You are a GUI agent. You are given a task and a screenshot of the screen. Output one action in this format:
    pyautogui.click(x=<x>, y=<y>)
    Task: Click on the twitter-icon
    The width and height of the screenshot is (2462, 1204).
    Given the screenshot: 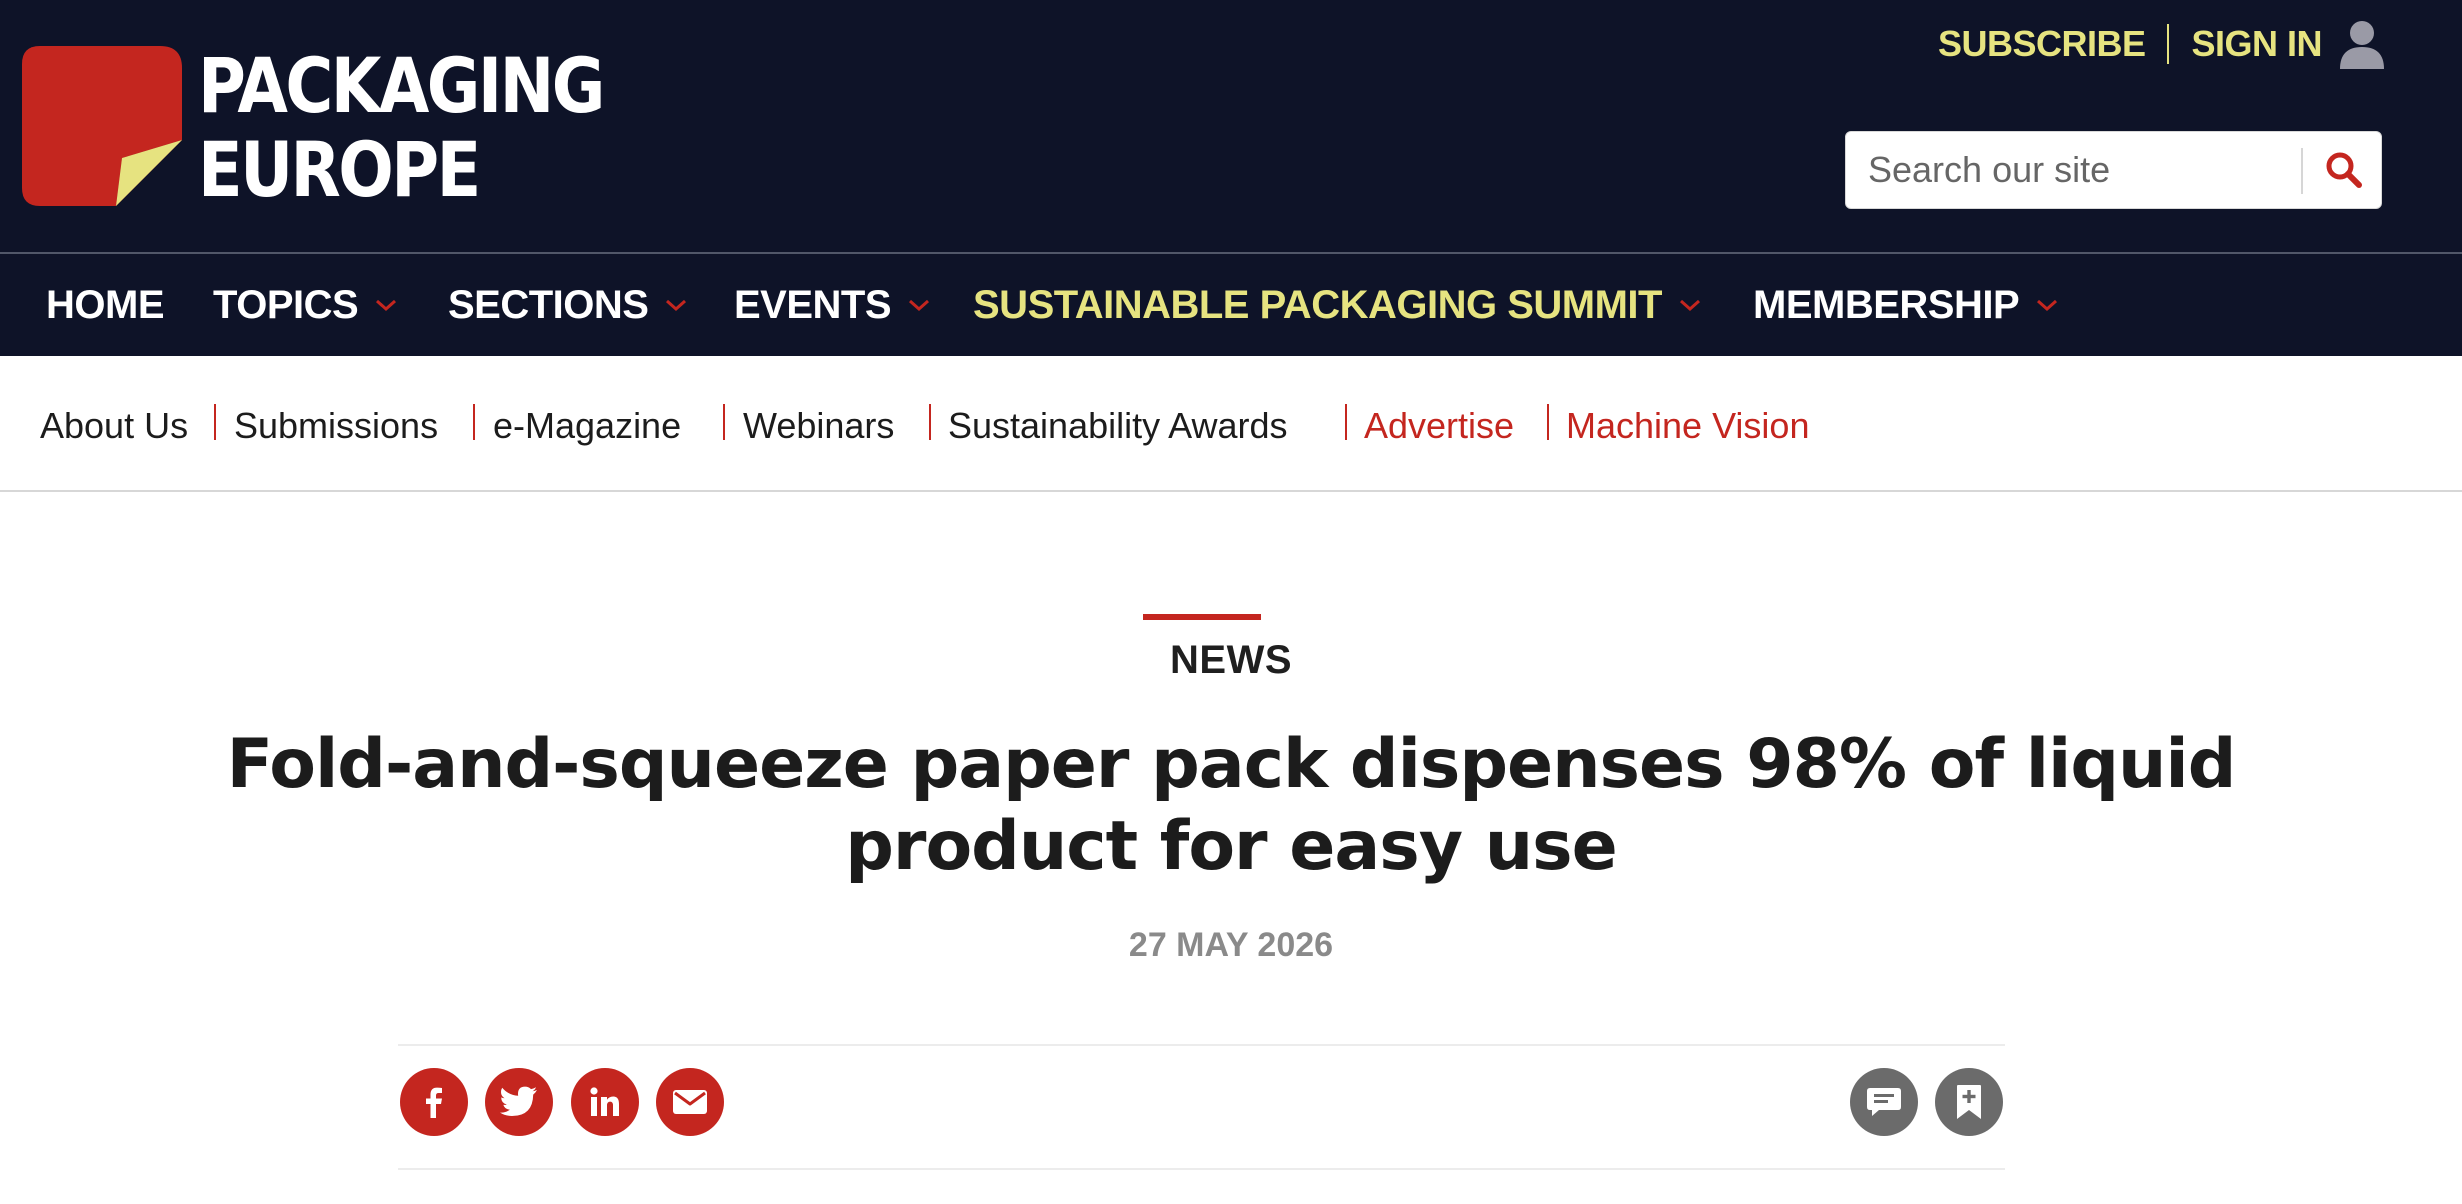 What is the action you would take?
    pyautogui.click(x=518, y=1101)
    